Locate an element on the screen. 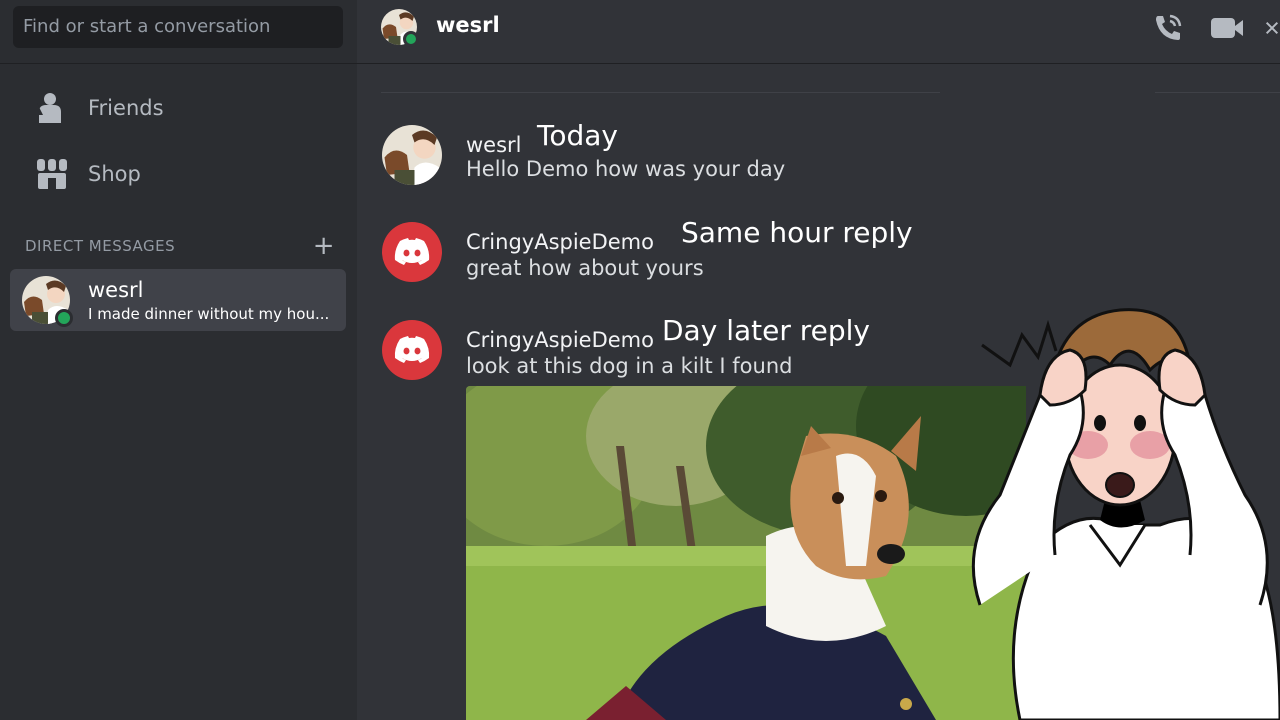 This screenshot has width=1280, height=720. dm-name: wesrl is located at coordinates (116, 290).